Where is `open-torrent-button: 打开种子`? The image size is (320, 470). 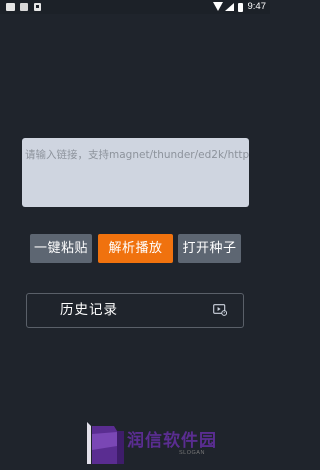 open-torrent-button: 打开种子 is located at coordinates (209, 248).